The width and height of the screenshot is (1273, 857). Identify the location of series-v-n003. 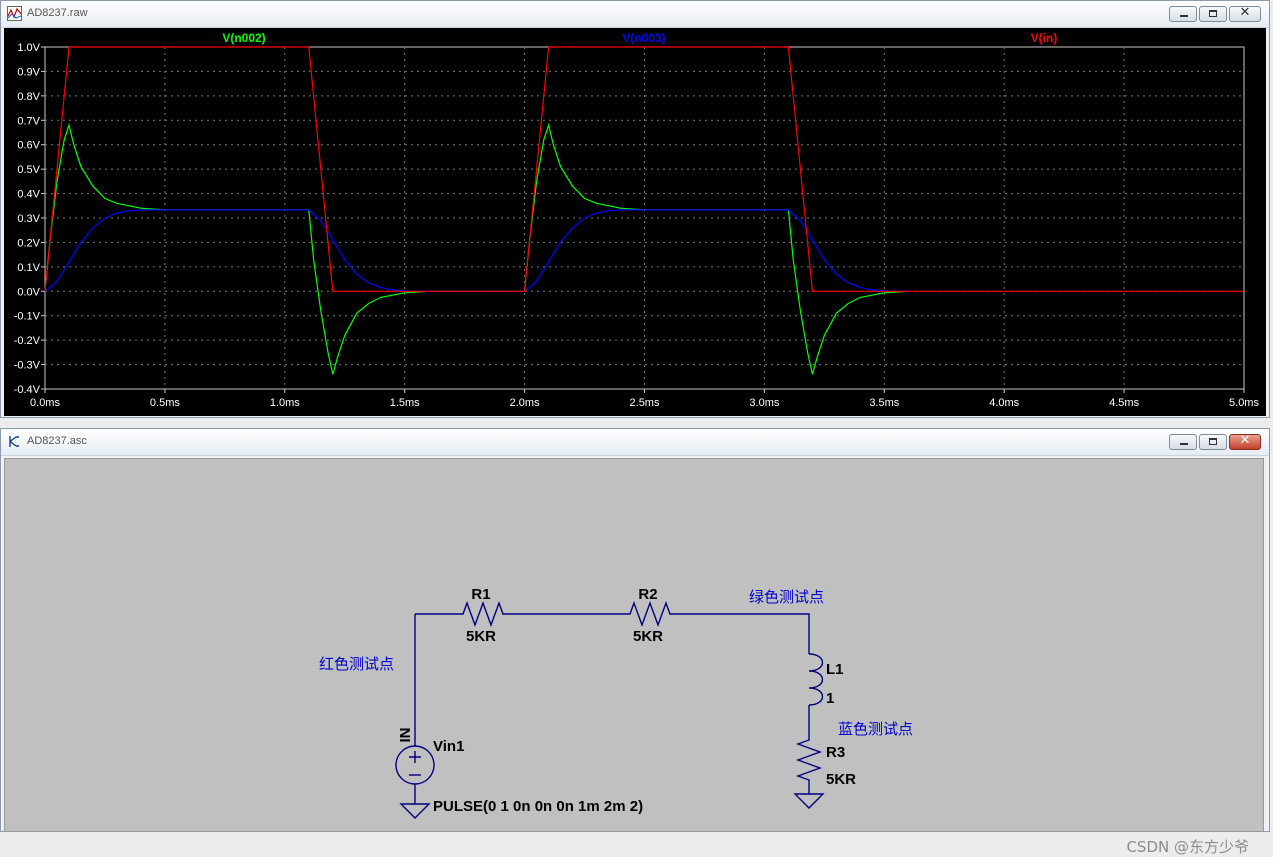
(476, 250).